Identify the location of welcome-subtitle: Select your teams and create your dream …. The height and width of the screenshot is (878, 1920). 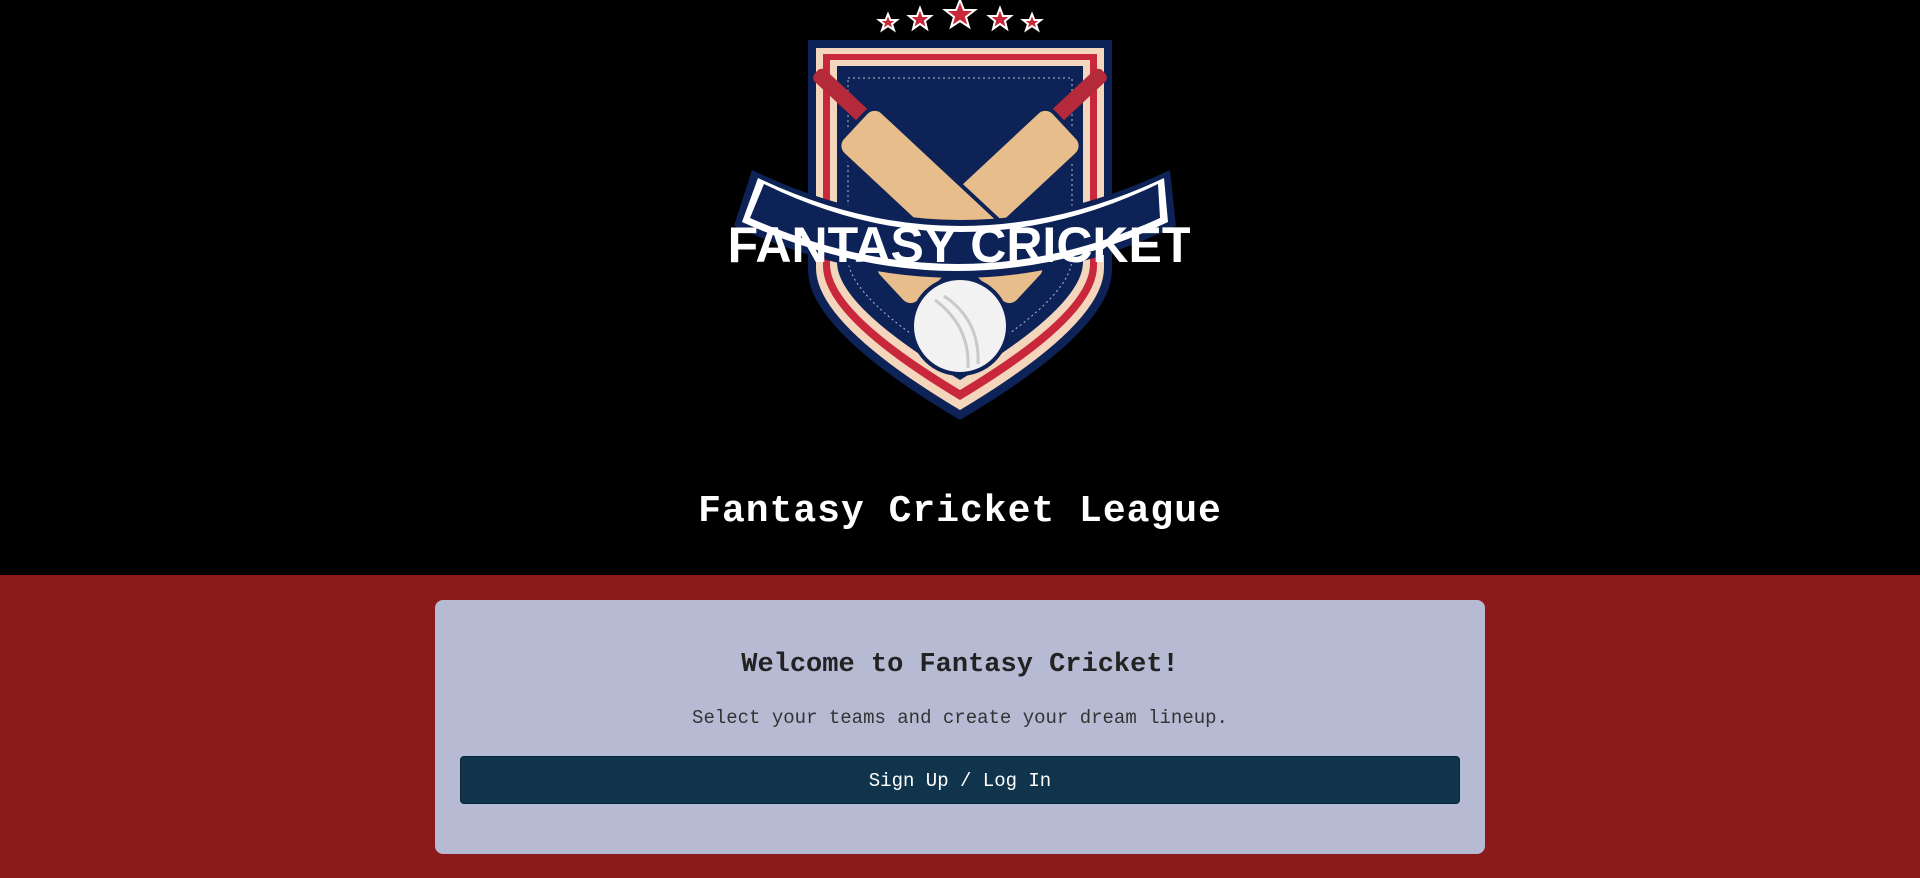
(960, 718).